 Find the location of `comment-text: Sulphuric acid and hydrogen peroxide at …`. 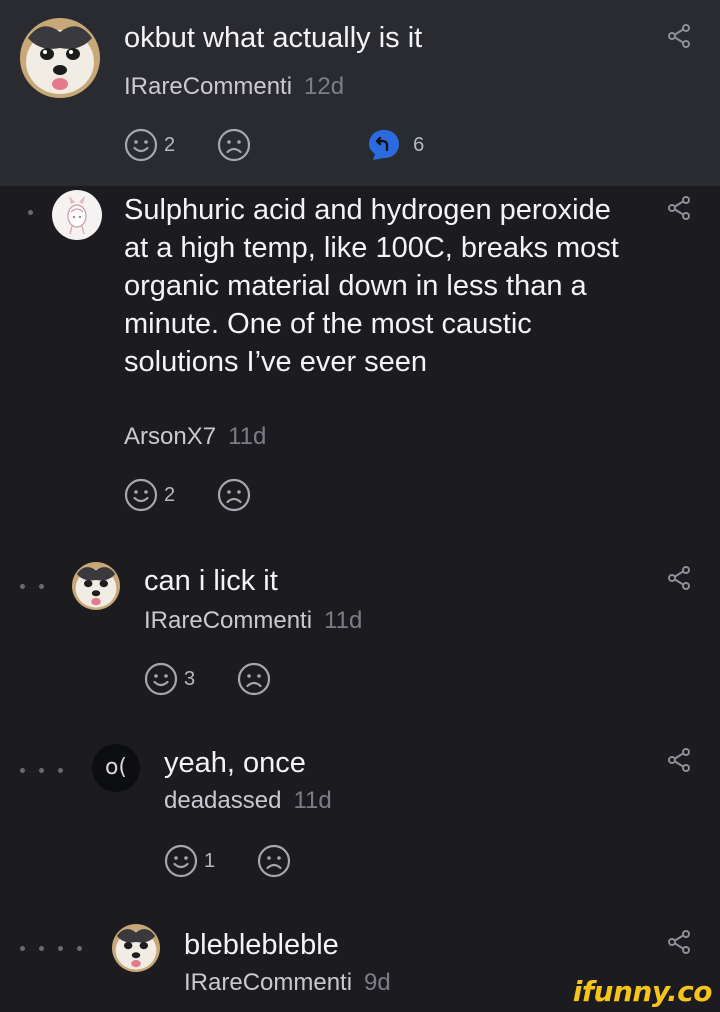

comment-text: Sulphuric acid and hydrogen peroxide at … is located at coordinates (371, 286).